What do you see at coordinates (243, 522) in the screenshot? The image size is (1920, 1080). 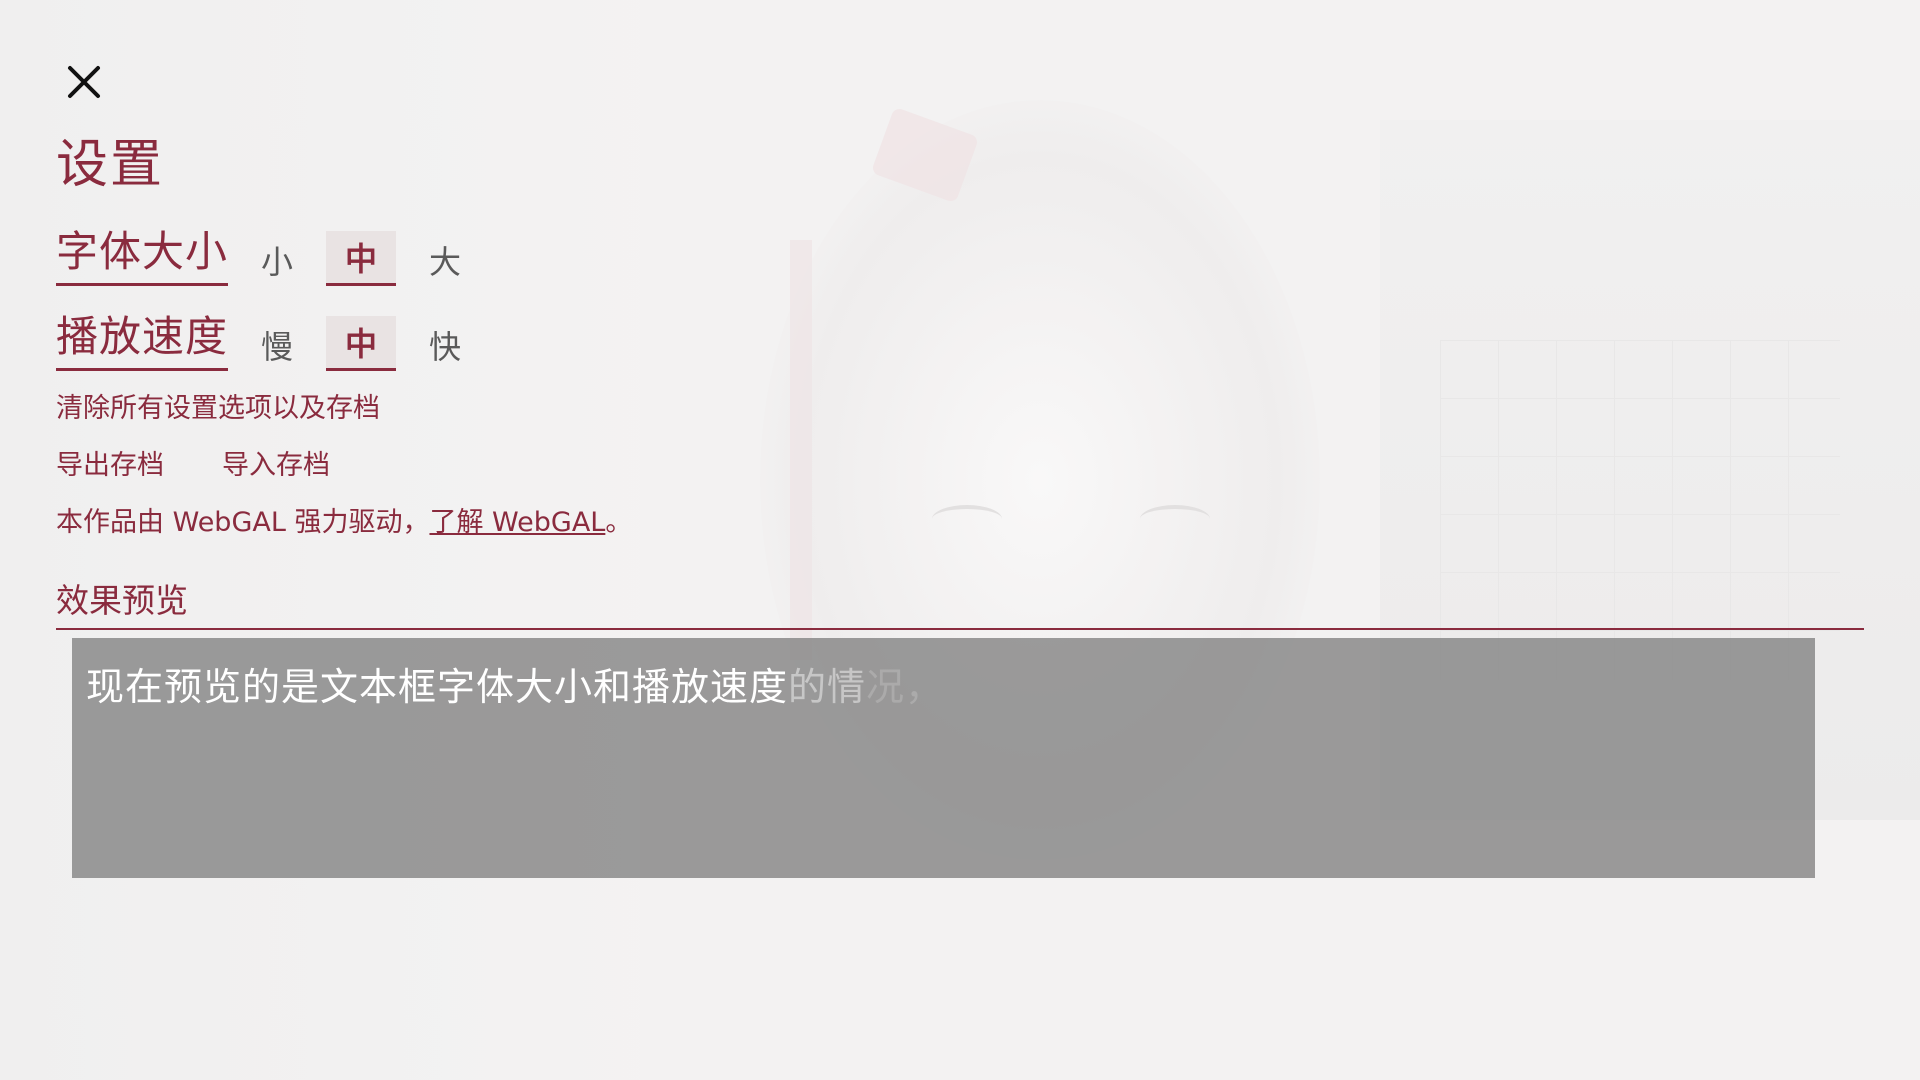 I see `credit-prefix: 本作品由 WebGAL 强力驱动，` at bounding box center [243, 522].